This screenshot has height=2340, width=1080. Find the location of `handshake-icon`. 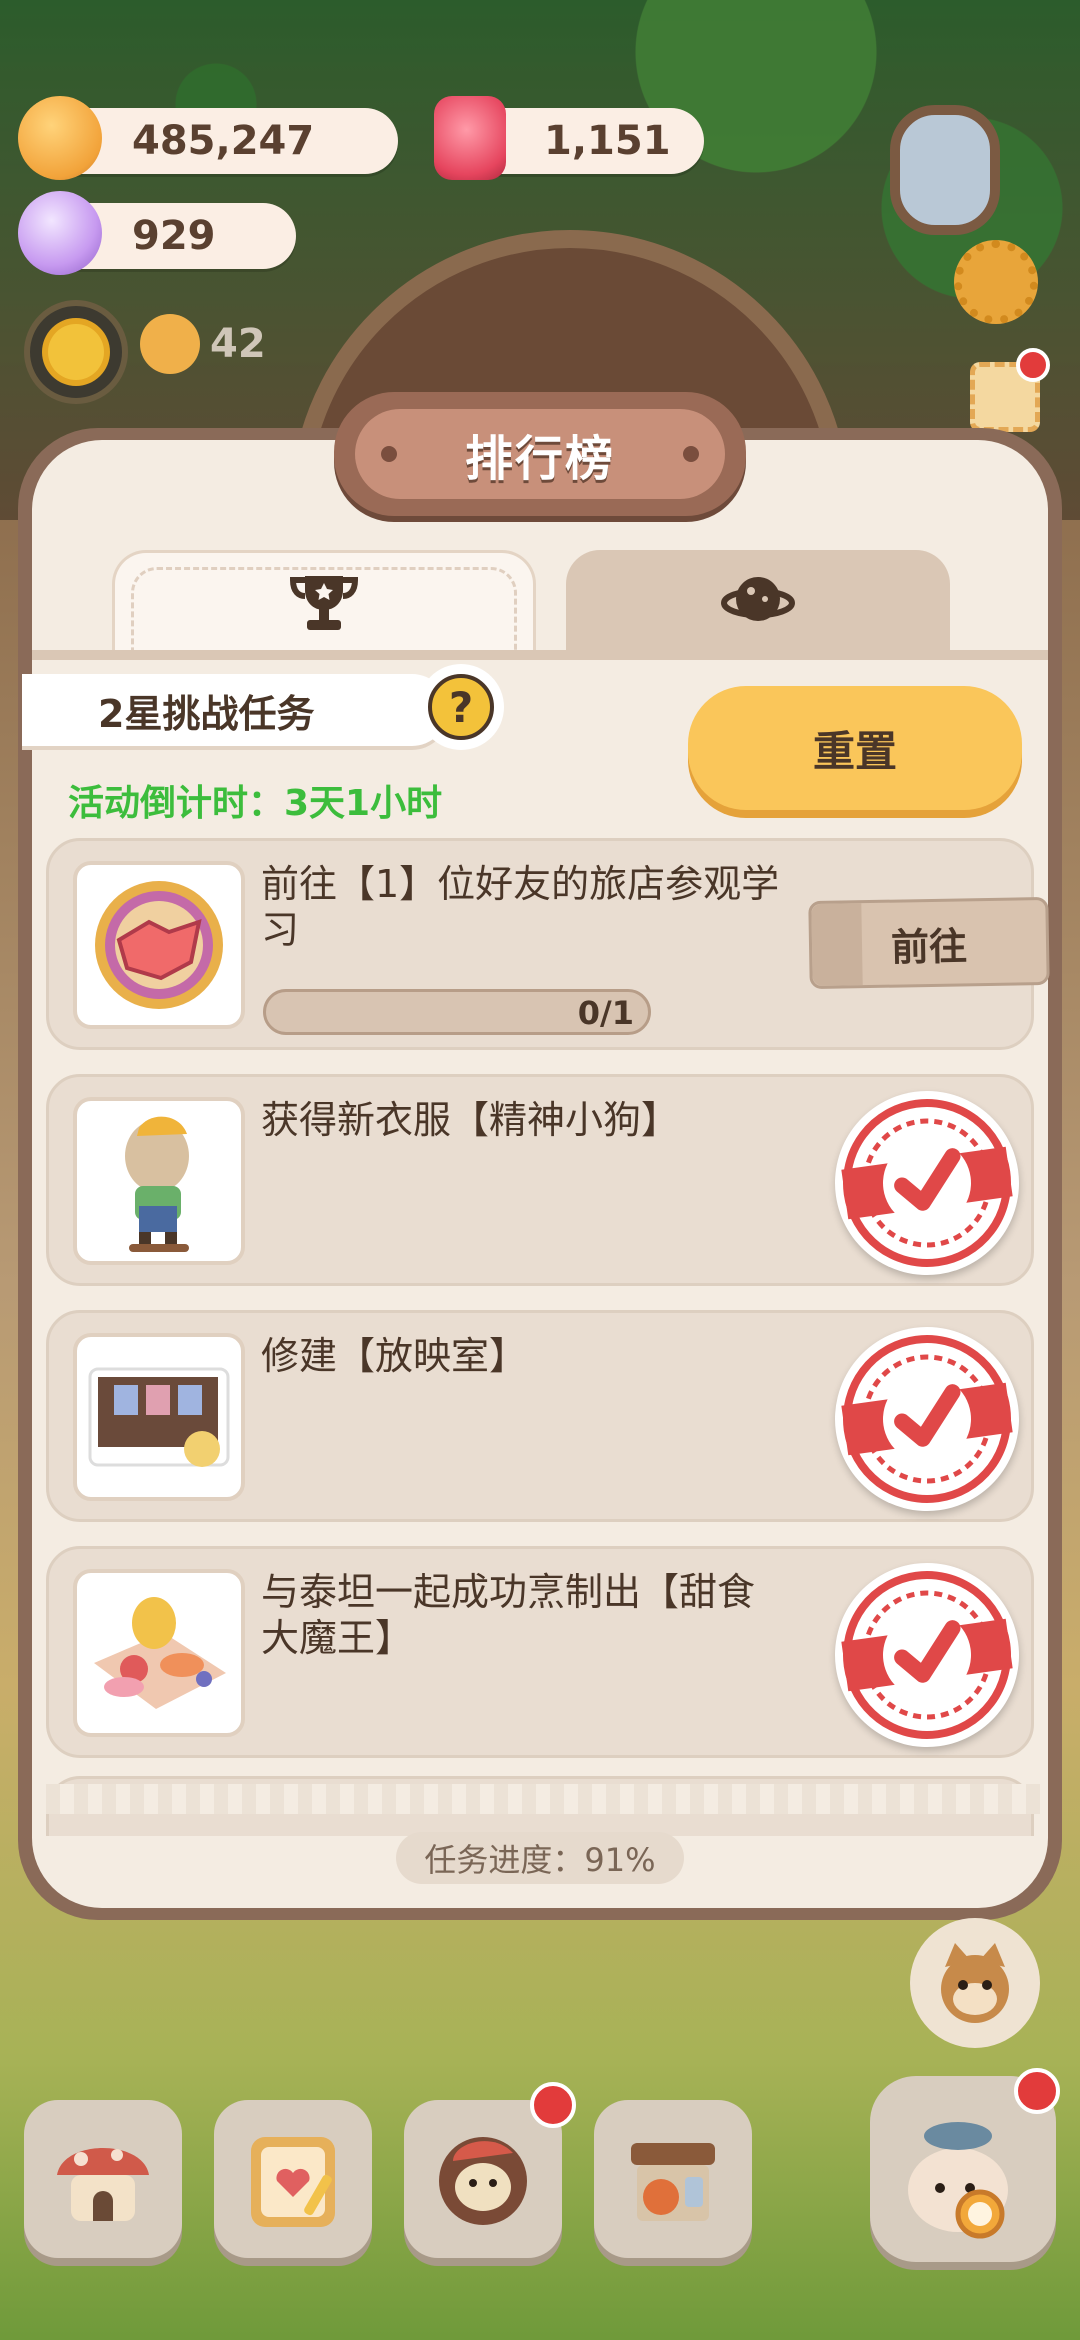

handshake-icon is located at coordinates (159, 945).